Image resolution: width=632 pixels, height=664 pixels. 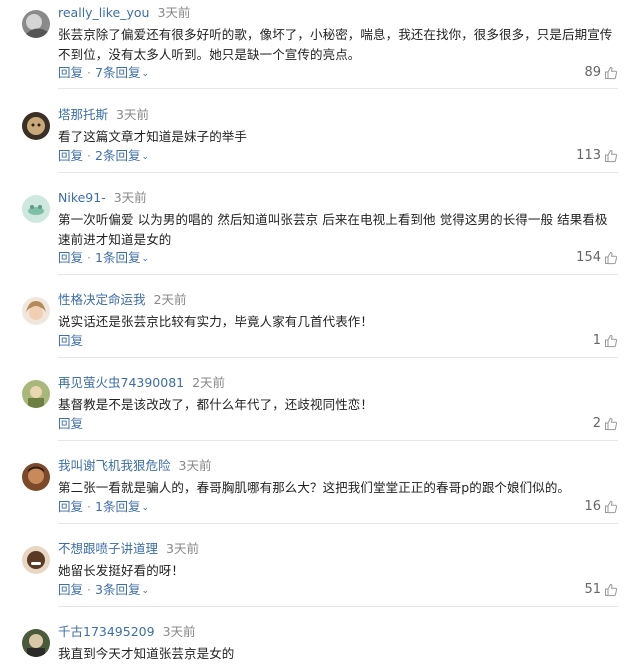 What do you see at coordinates (82, 197) in the screenshot?
I see `username: Nike91-` at bounding box center [82, 197].